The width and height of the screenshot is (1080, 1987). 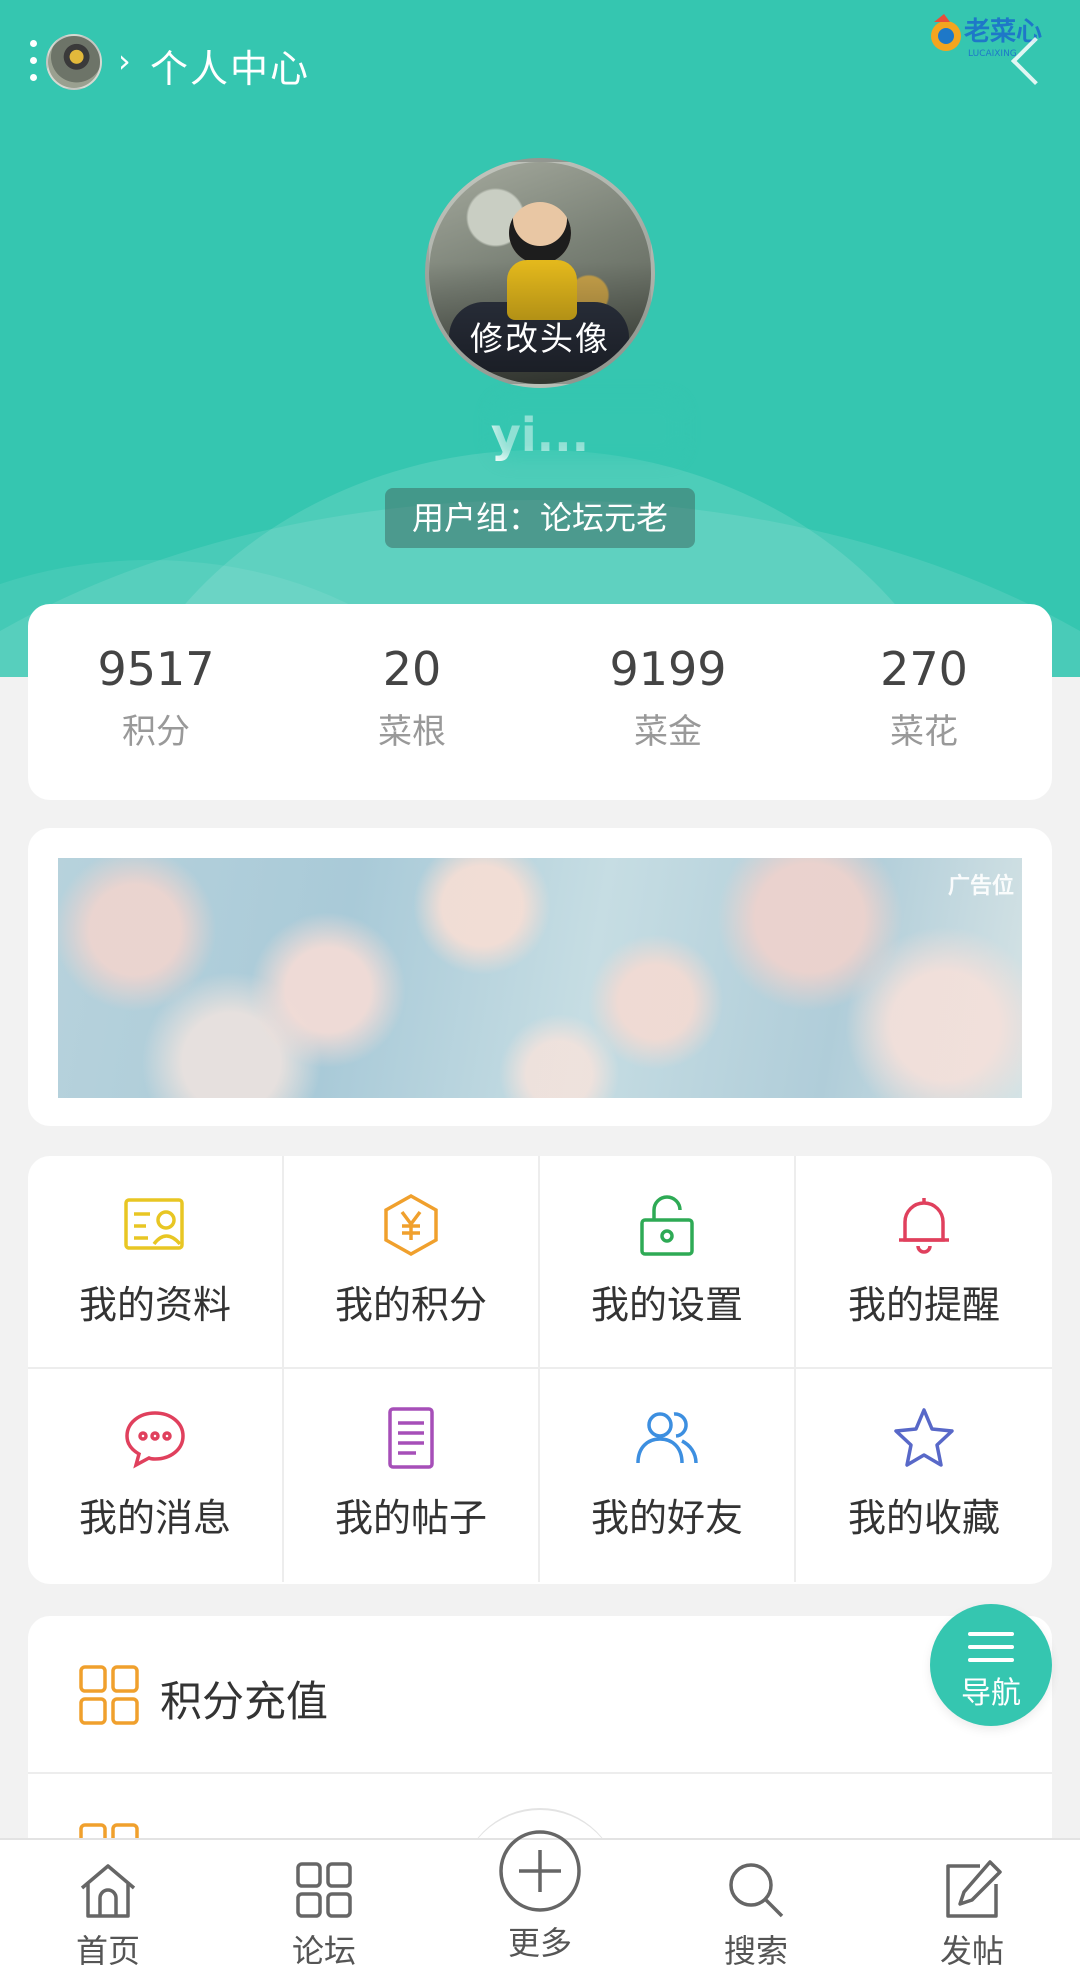 What do you see at coordinates (924, 702) in the screenshot?
I see `stat-caihua: 270 菜花` at bounding box center [924, 702].